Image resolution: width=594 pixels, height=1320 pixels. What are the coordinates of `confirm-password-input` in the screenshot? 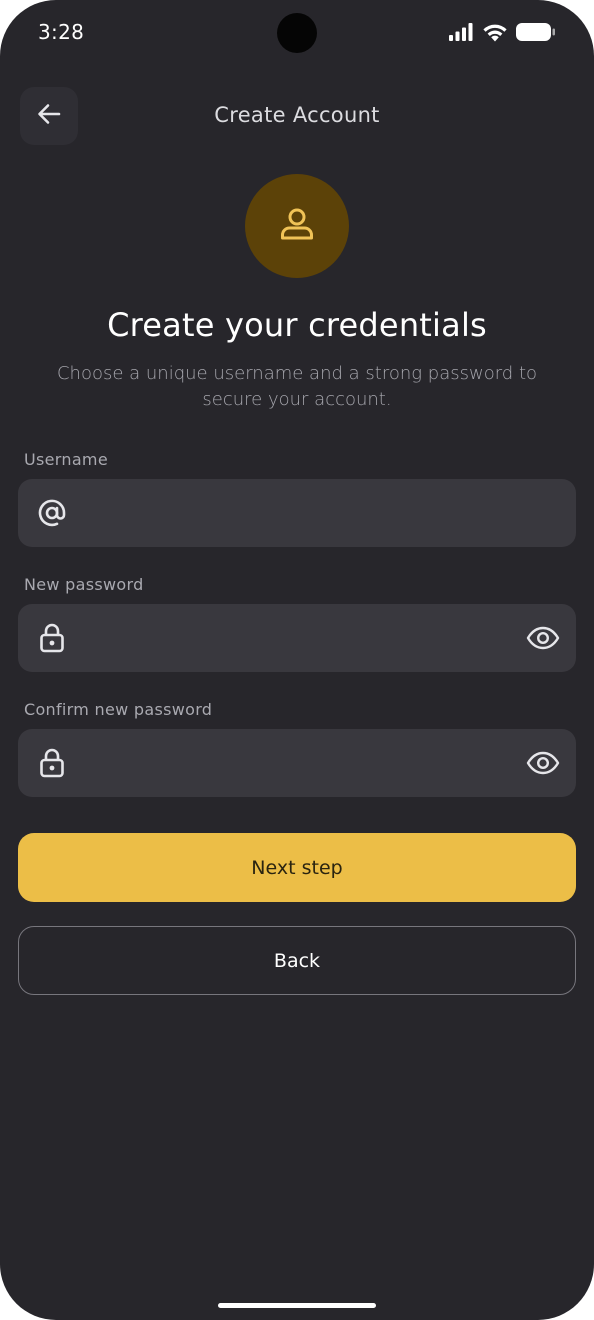 It's located at (296, 763).